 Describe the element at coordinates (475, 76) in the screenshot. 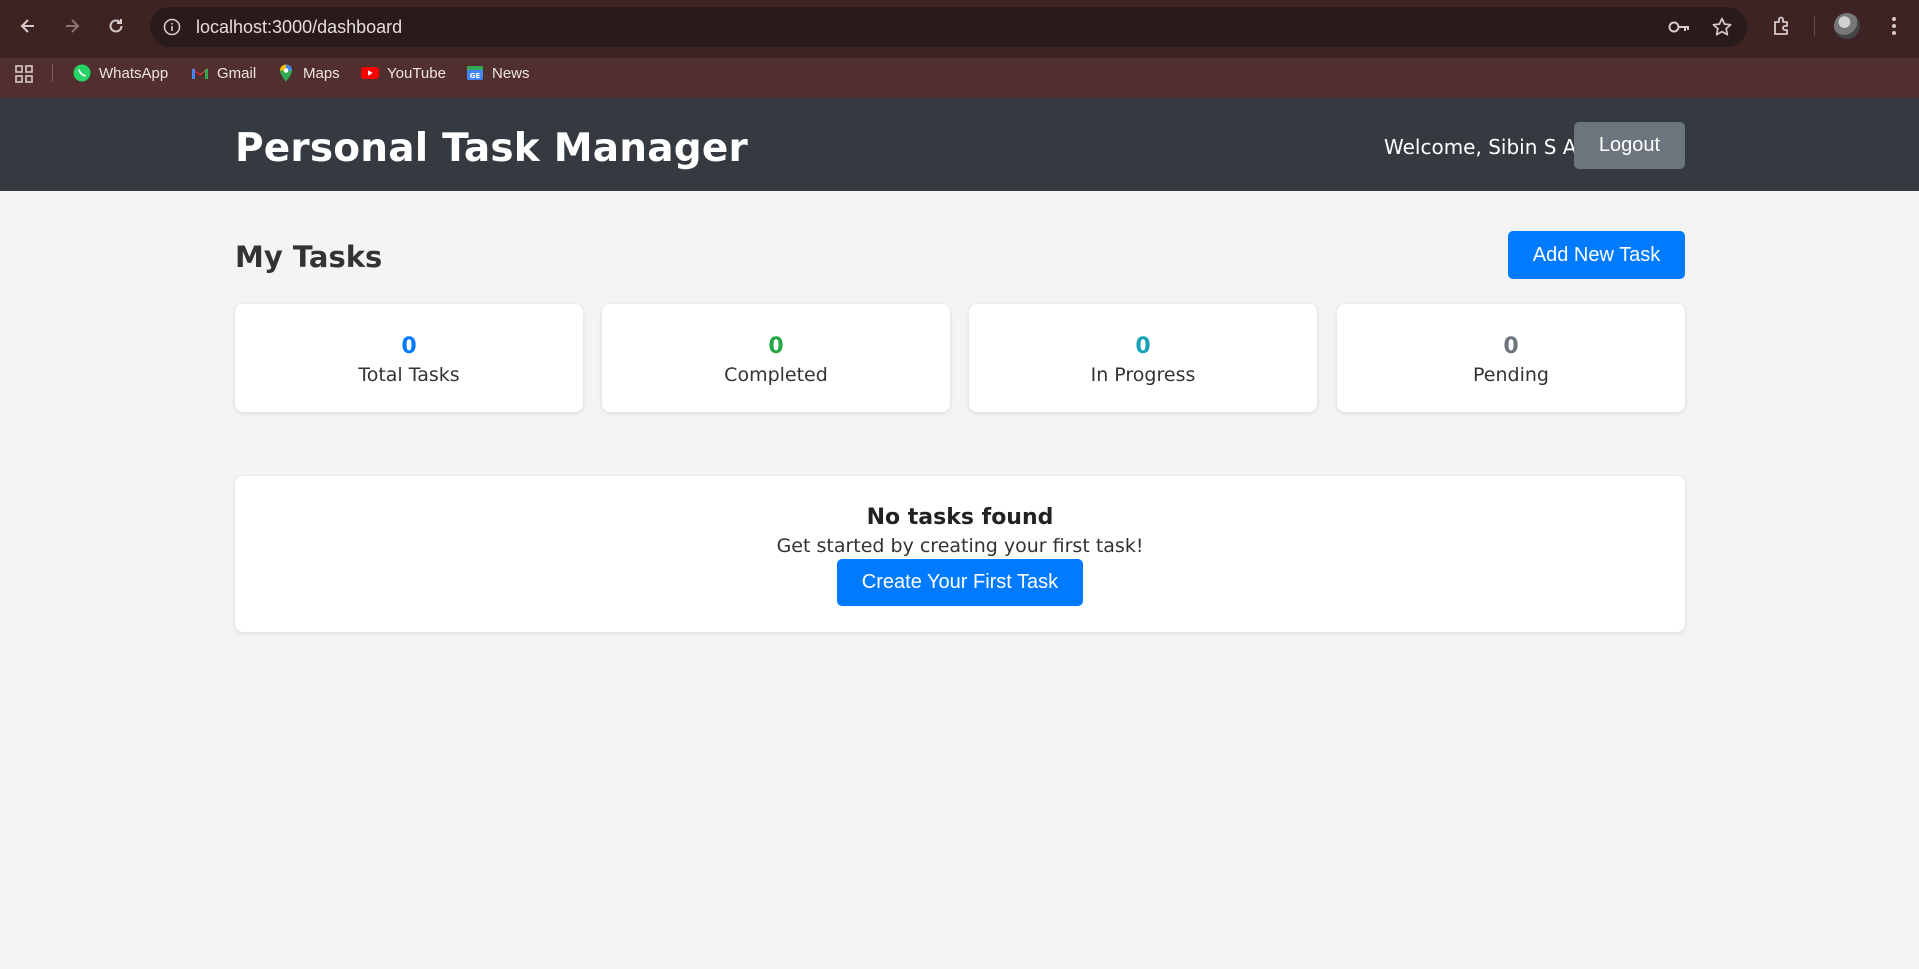

I see `svg-text: GE` at that location.